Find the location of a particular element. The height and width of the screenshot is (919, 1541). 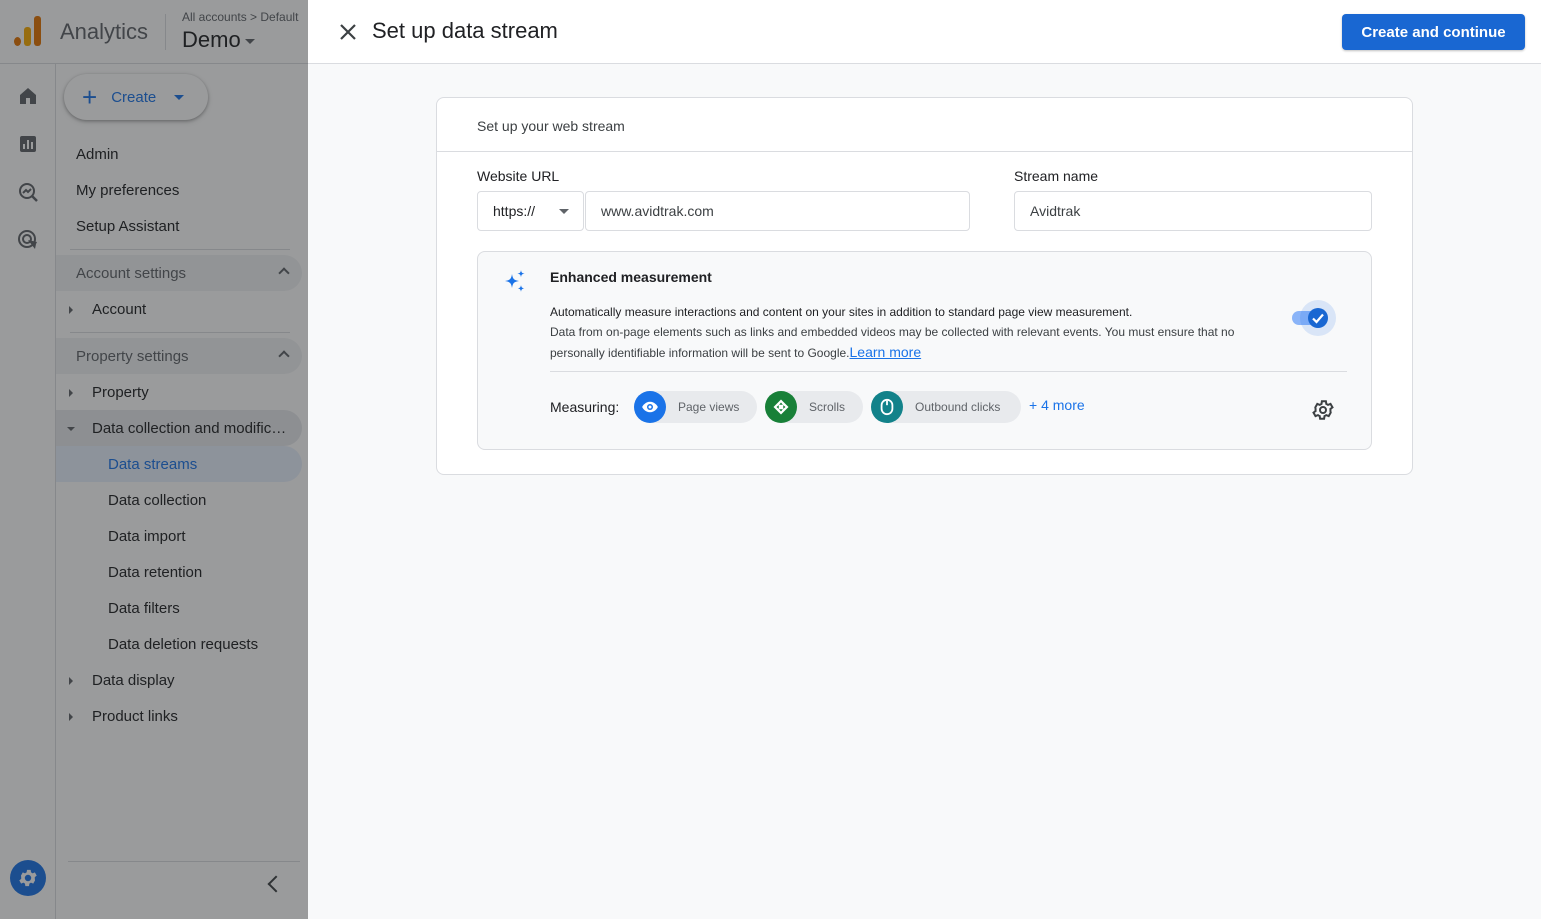

toggle-thumb is located at coordinates (1318, 318).